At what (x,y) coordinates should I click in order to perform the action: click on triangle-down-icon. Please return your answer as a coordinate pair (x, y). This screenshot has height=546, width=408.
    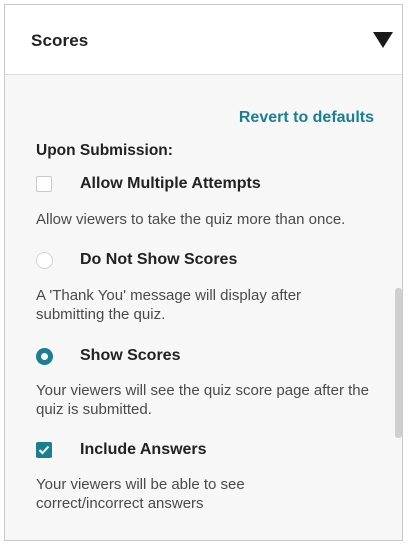
    Looking at the image, I should click on (383, 40).